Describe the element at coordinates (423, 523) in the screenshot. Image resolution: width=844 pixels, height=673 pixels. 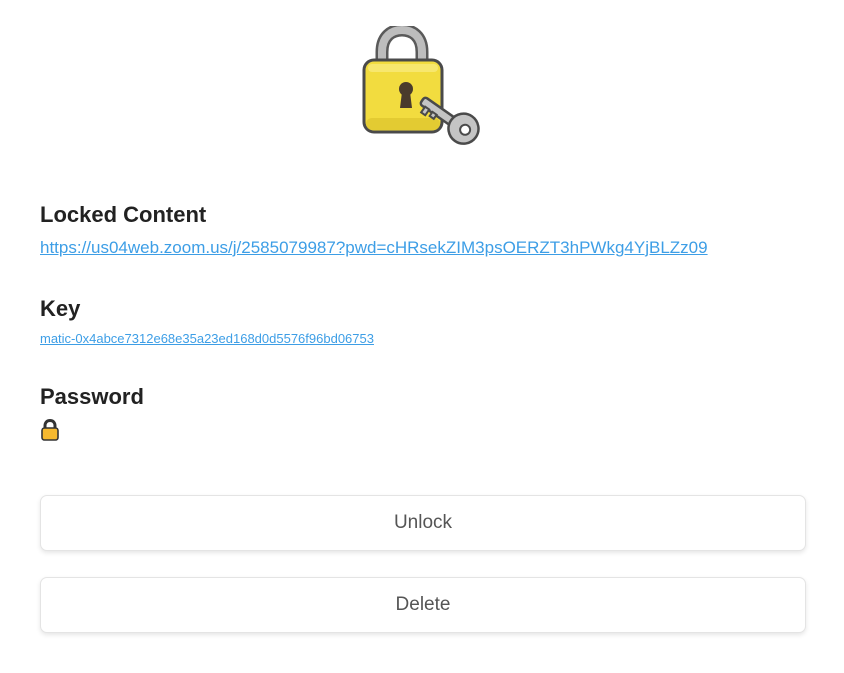
I see `unlock-button: Unlock` at that location.